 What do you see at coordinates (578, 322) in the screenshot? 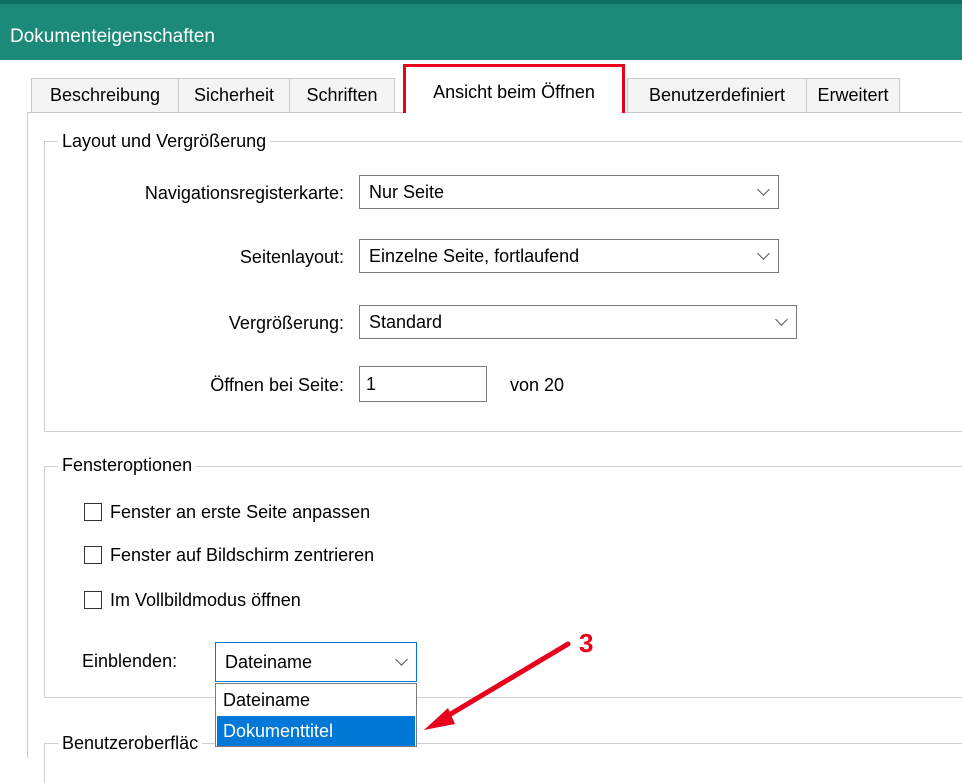
I see `zoom-select: Standard` at bounding box center [578, 322].